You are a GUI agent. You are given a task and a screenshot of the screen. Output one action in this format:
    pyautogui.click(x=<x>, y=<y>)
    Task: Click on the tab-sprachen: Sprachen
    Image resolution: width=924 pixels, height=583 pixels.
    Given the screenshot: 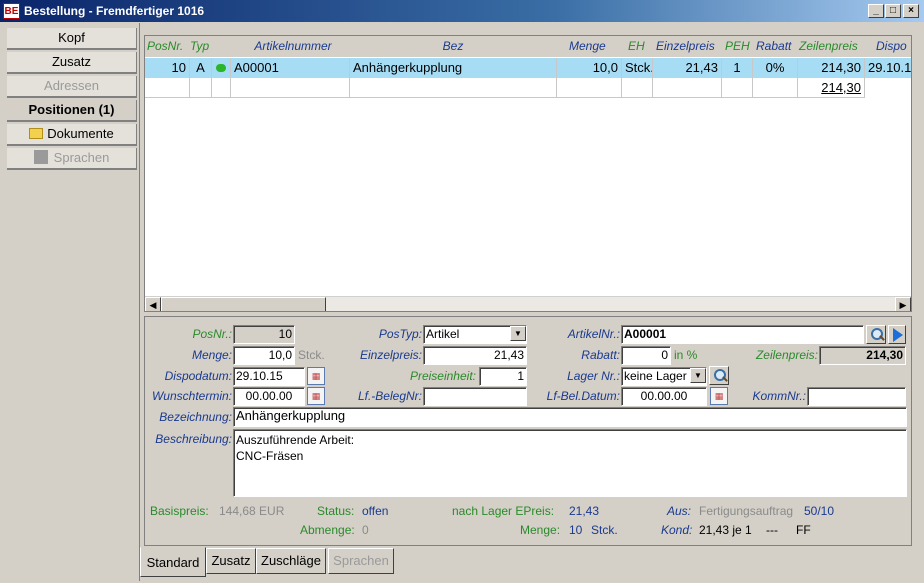 What is the action you would take?
    pyautogui.click(x=361, y=561)
    